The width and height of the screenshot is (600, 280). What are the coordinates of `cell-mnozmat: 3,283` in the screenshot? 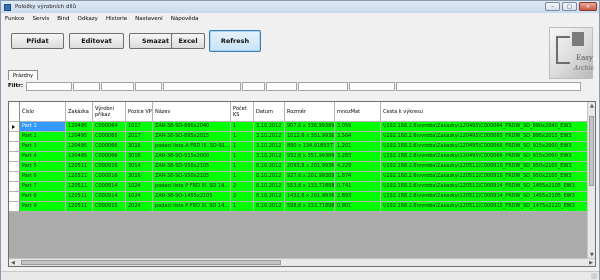 It's located at (358, 157).